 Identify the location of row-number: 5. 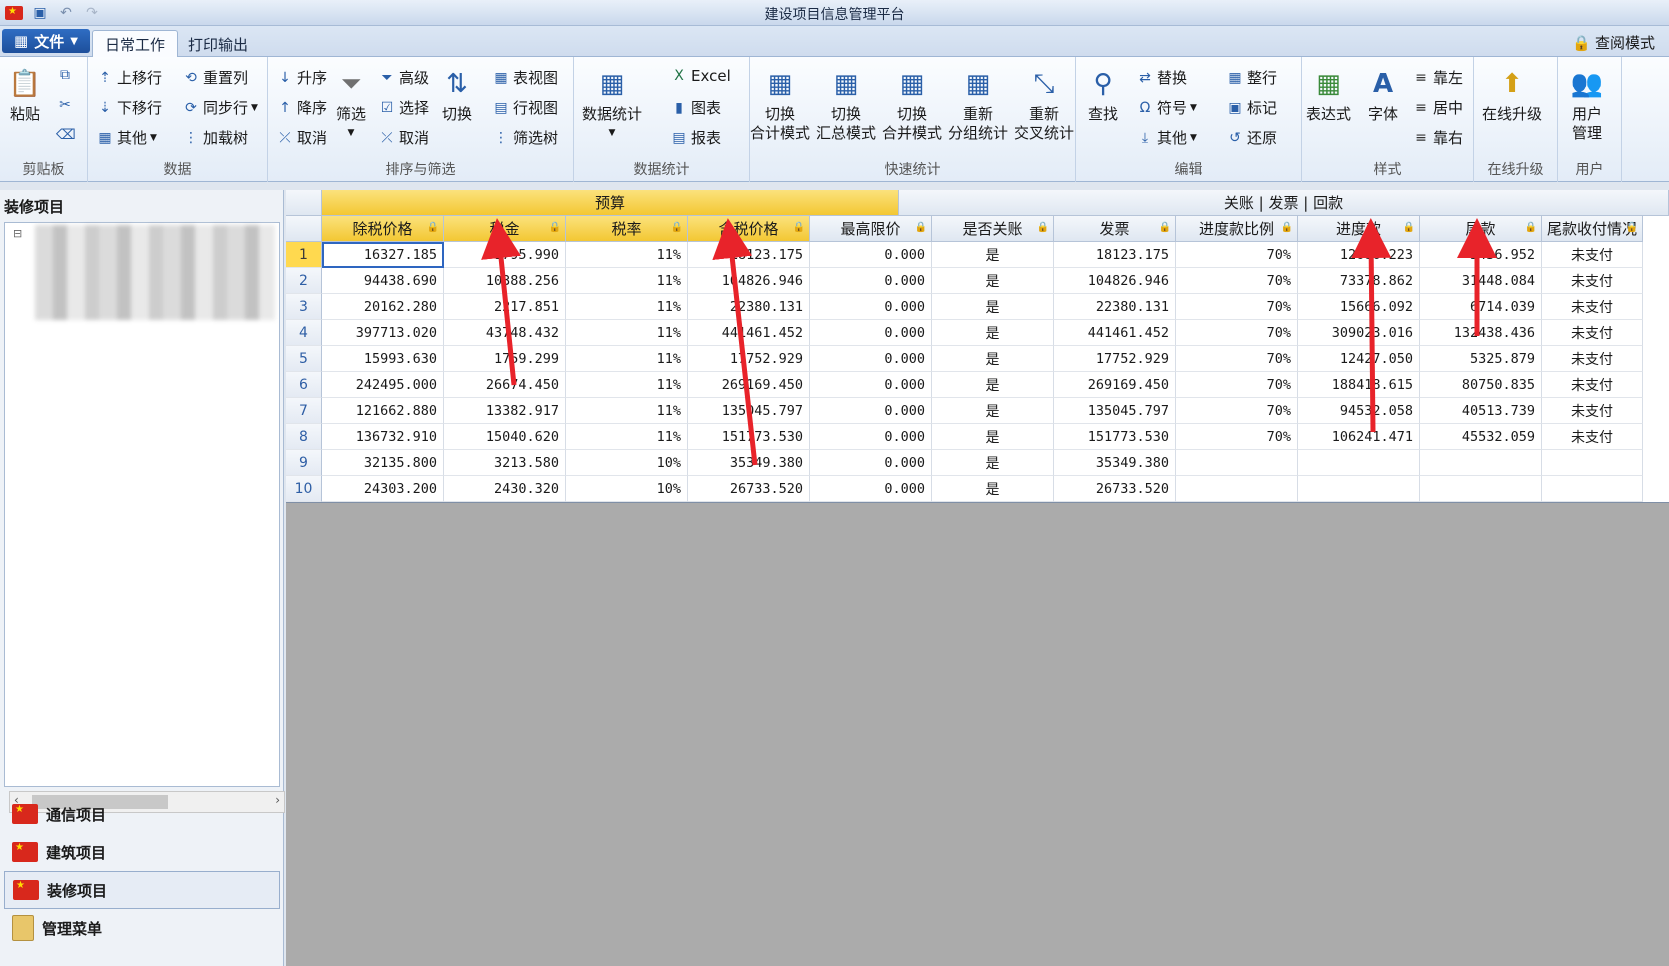
(304, 359).